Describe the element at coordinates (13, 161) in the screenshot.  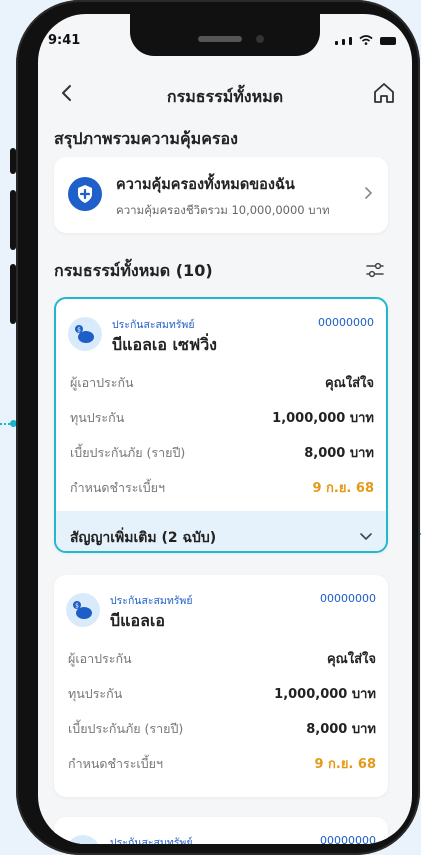
I see `mute-switch` at that location.